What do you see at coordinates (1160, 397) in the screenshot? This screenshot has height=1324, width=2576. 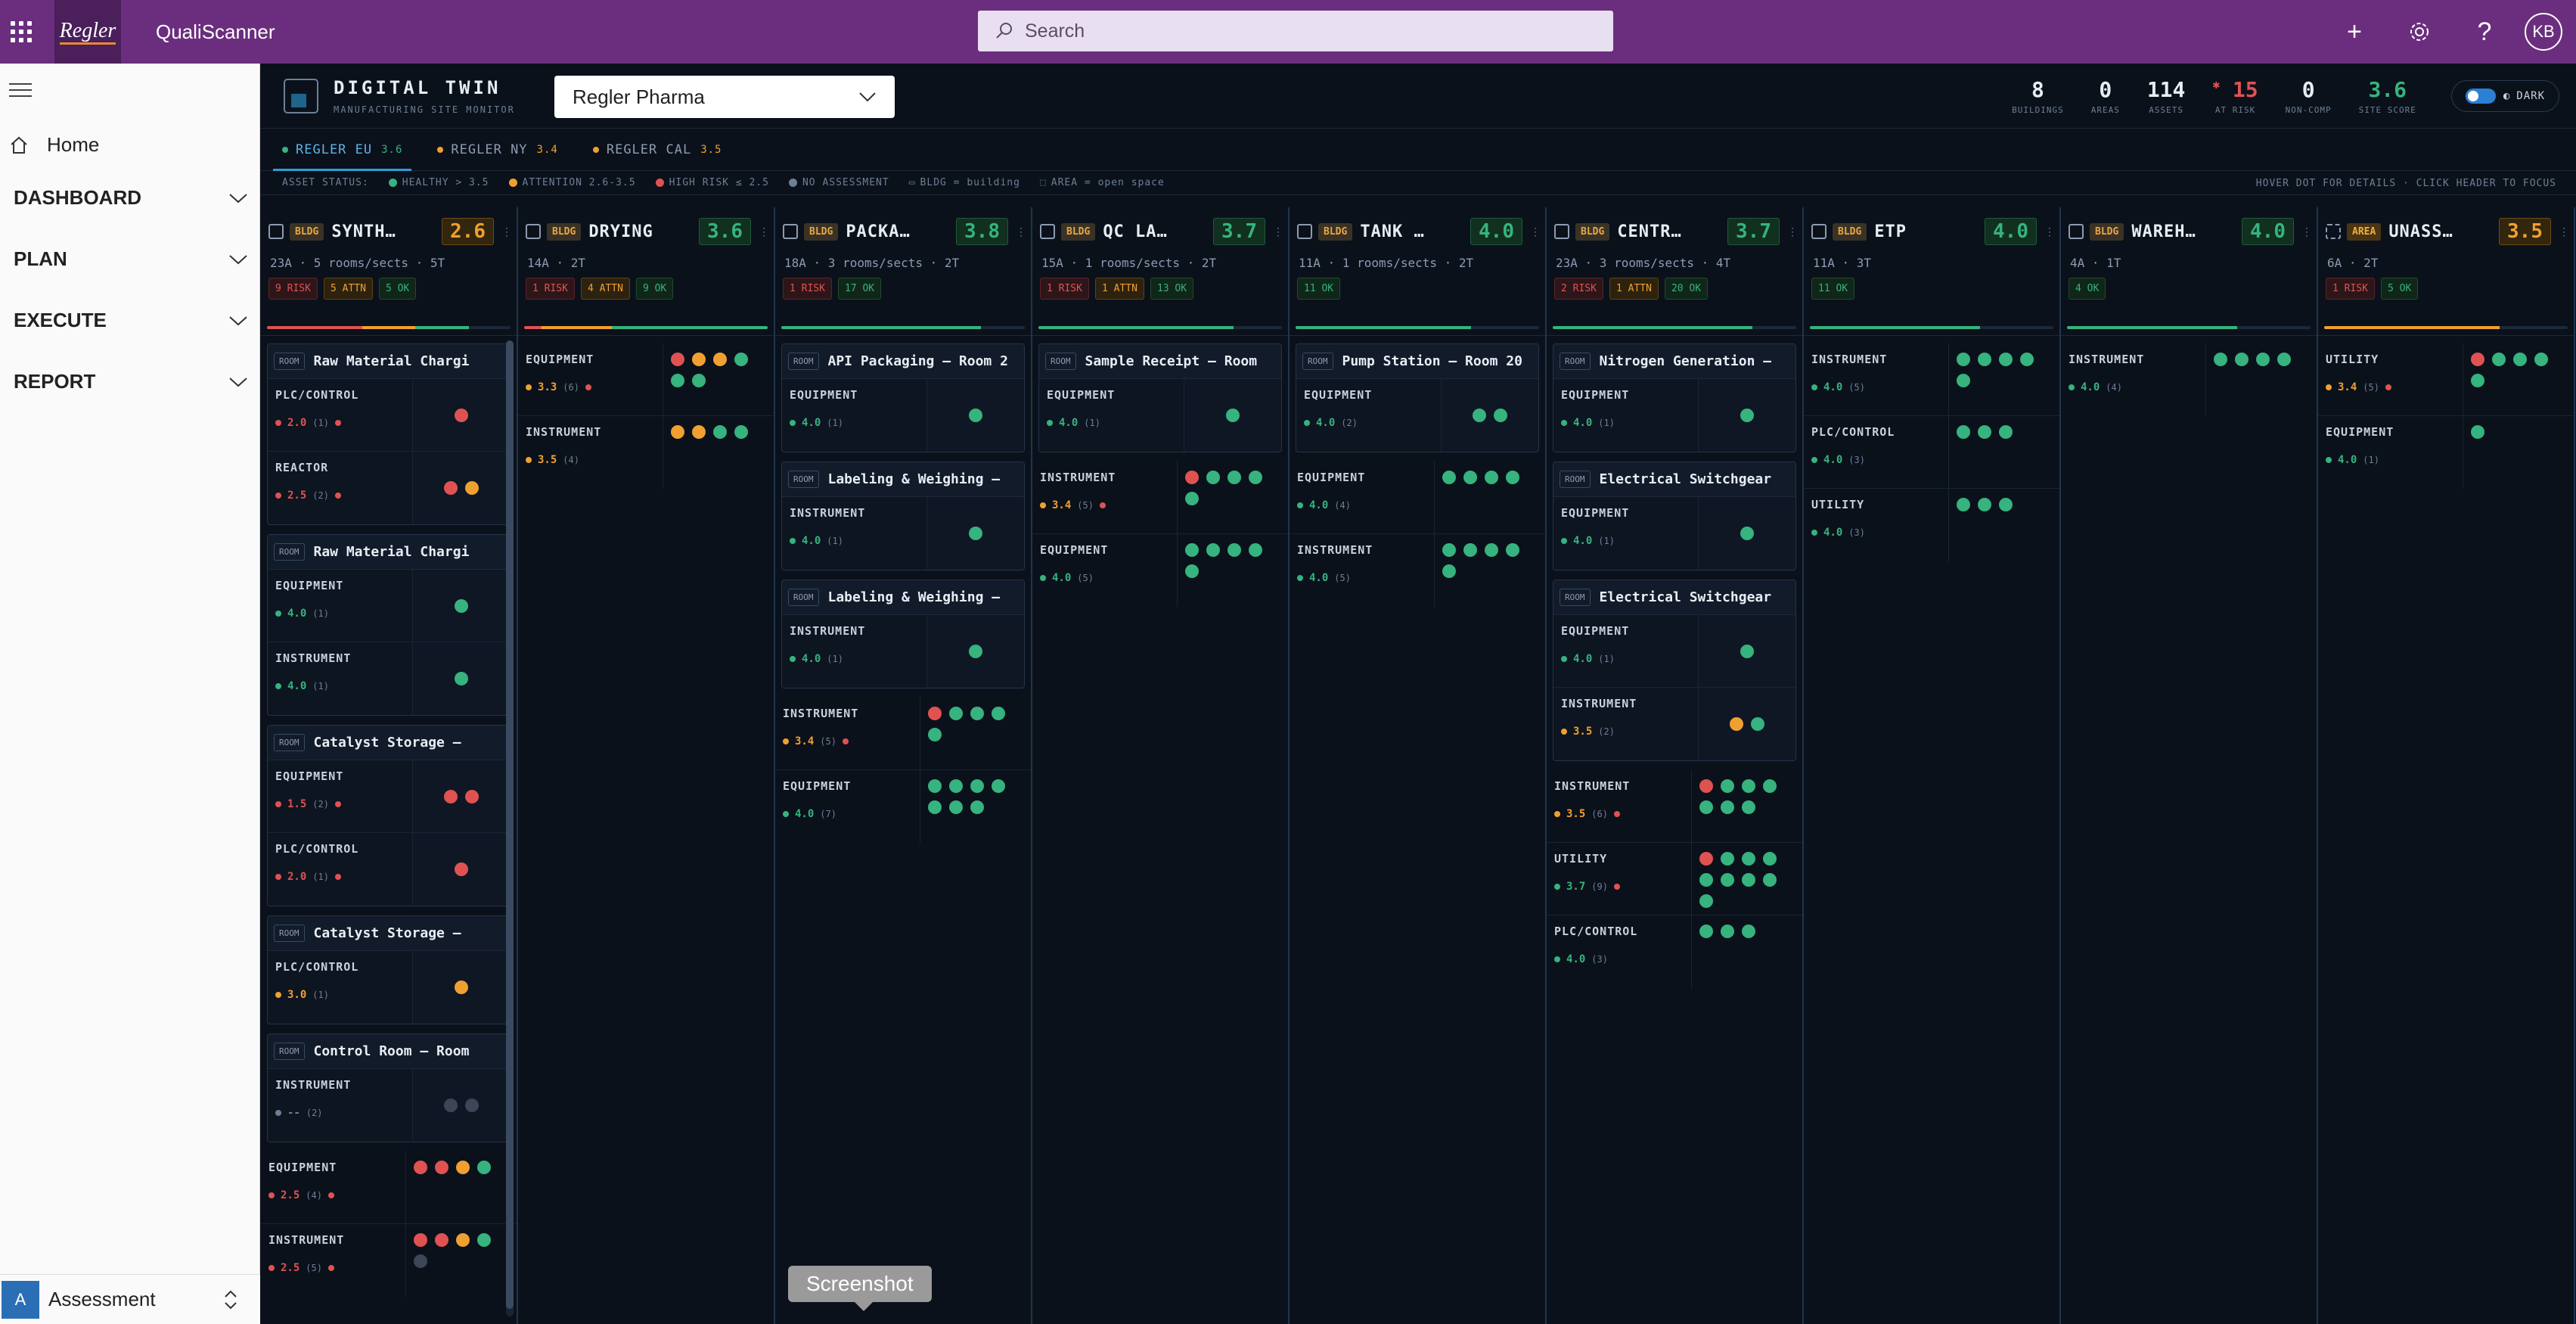 I see `room-card: ROOM Sample Receipt – Room EQUIPMENT 4.0 (1)` at bounding box center [1160, 397].